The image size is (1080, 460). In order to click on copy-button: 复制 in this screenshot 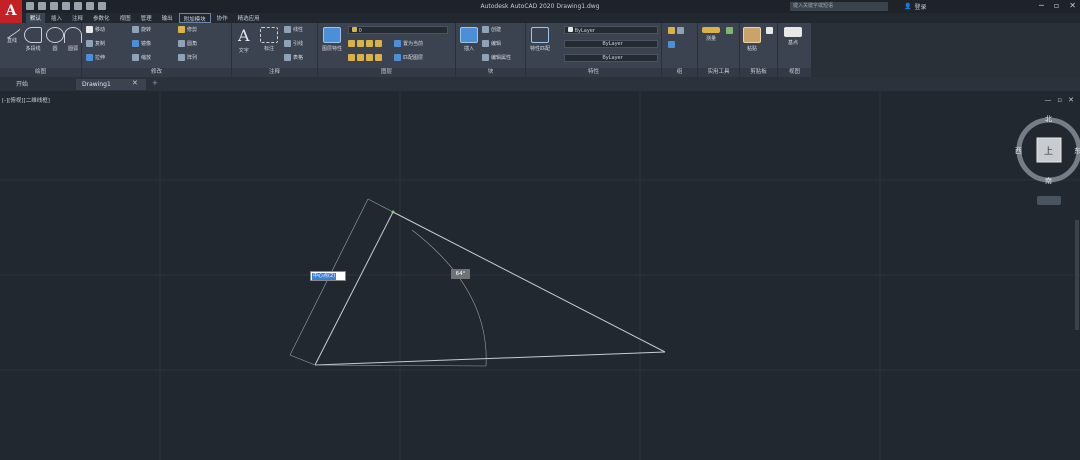, I will do `click(95, 43)`.